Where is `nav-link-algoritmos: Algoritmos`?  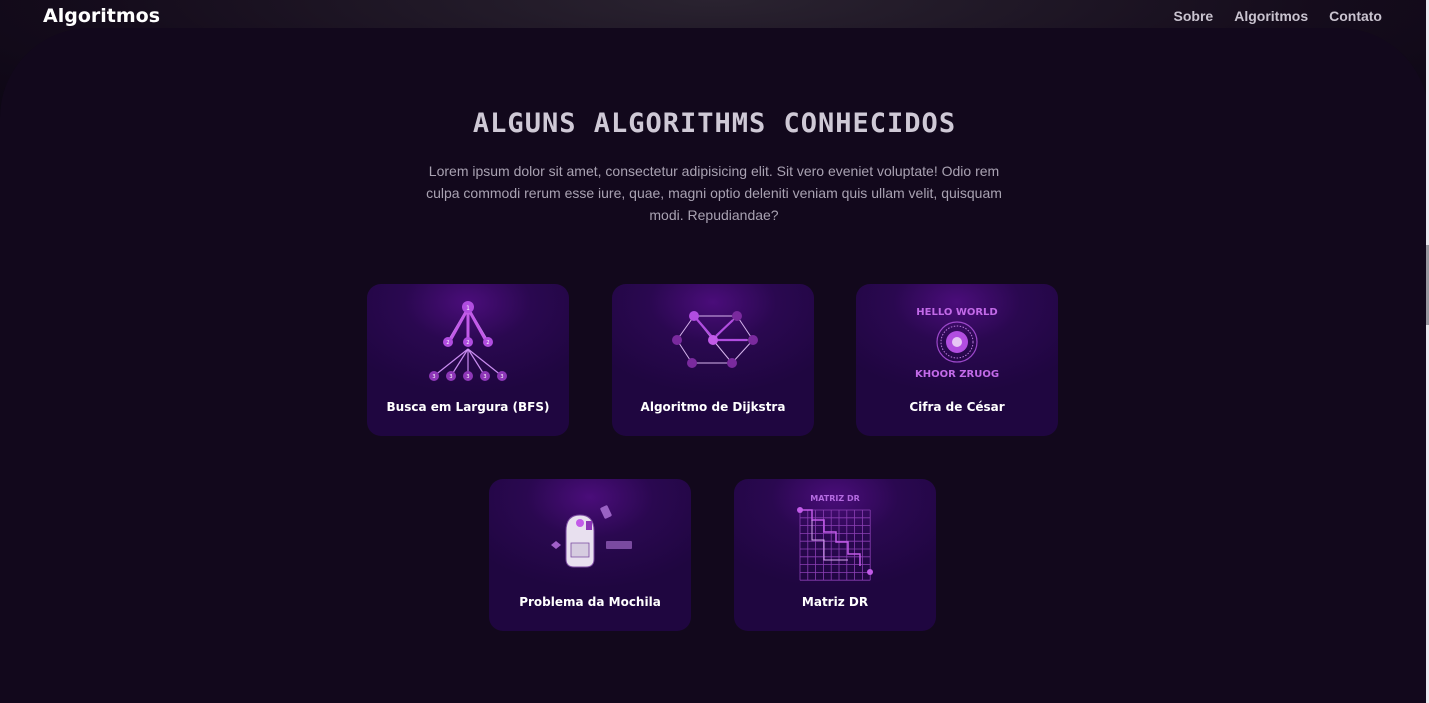
nav-link-algoritmos: Algoritmos is located at coordinates (1271, 16).